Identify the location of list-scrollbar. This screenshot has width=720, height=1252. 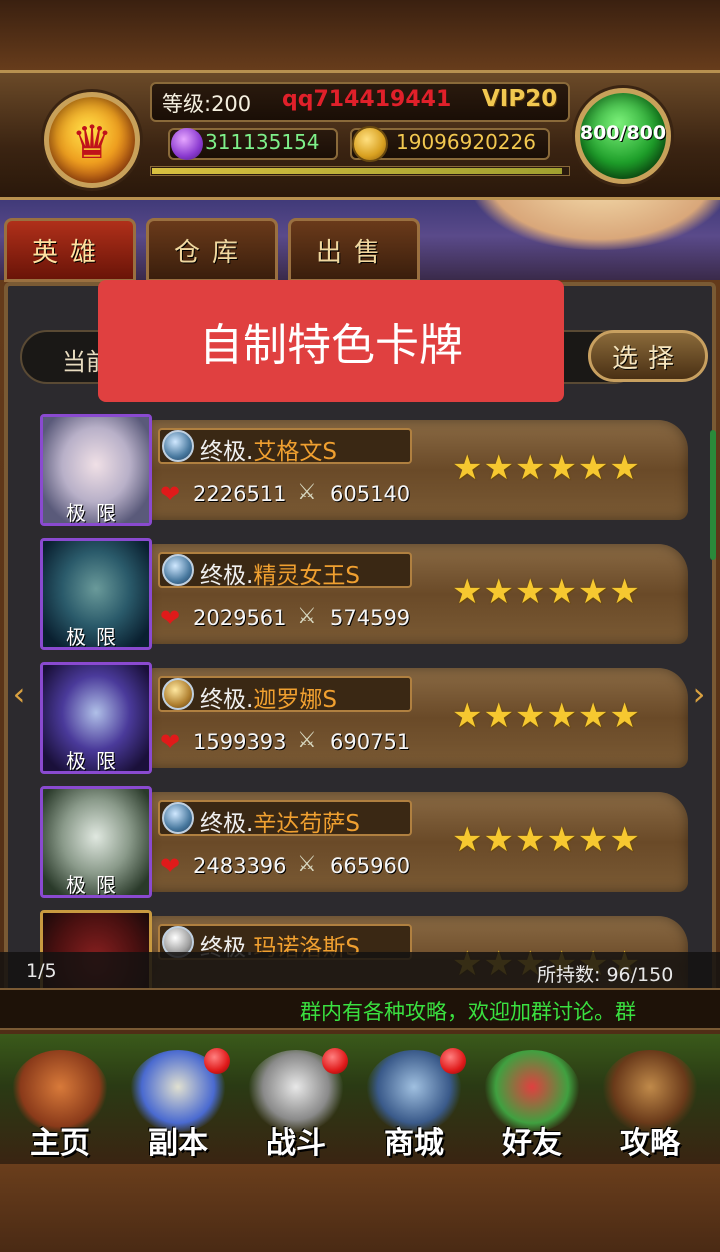
(713, 495).